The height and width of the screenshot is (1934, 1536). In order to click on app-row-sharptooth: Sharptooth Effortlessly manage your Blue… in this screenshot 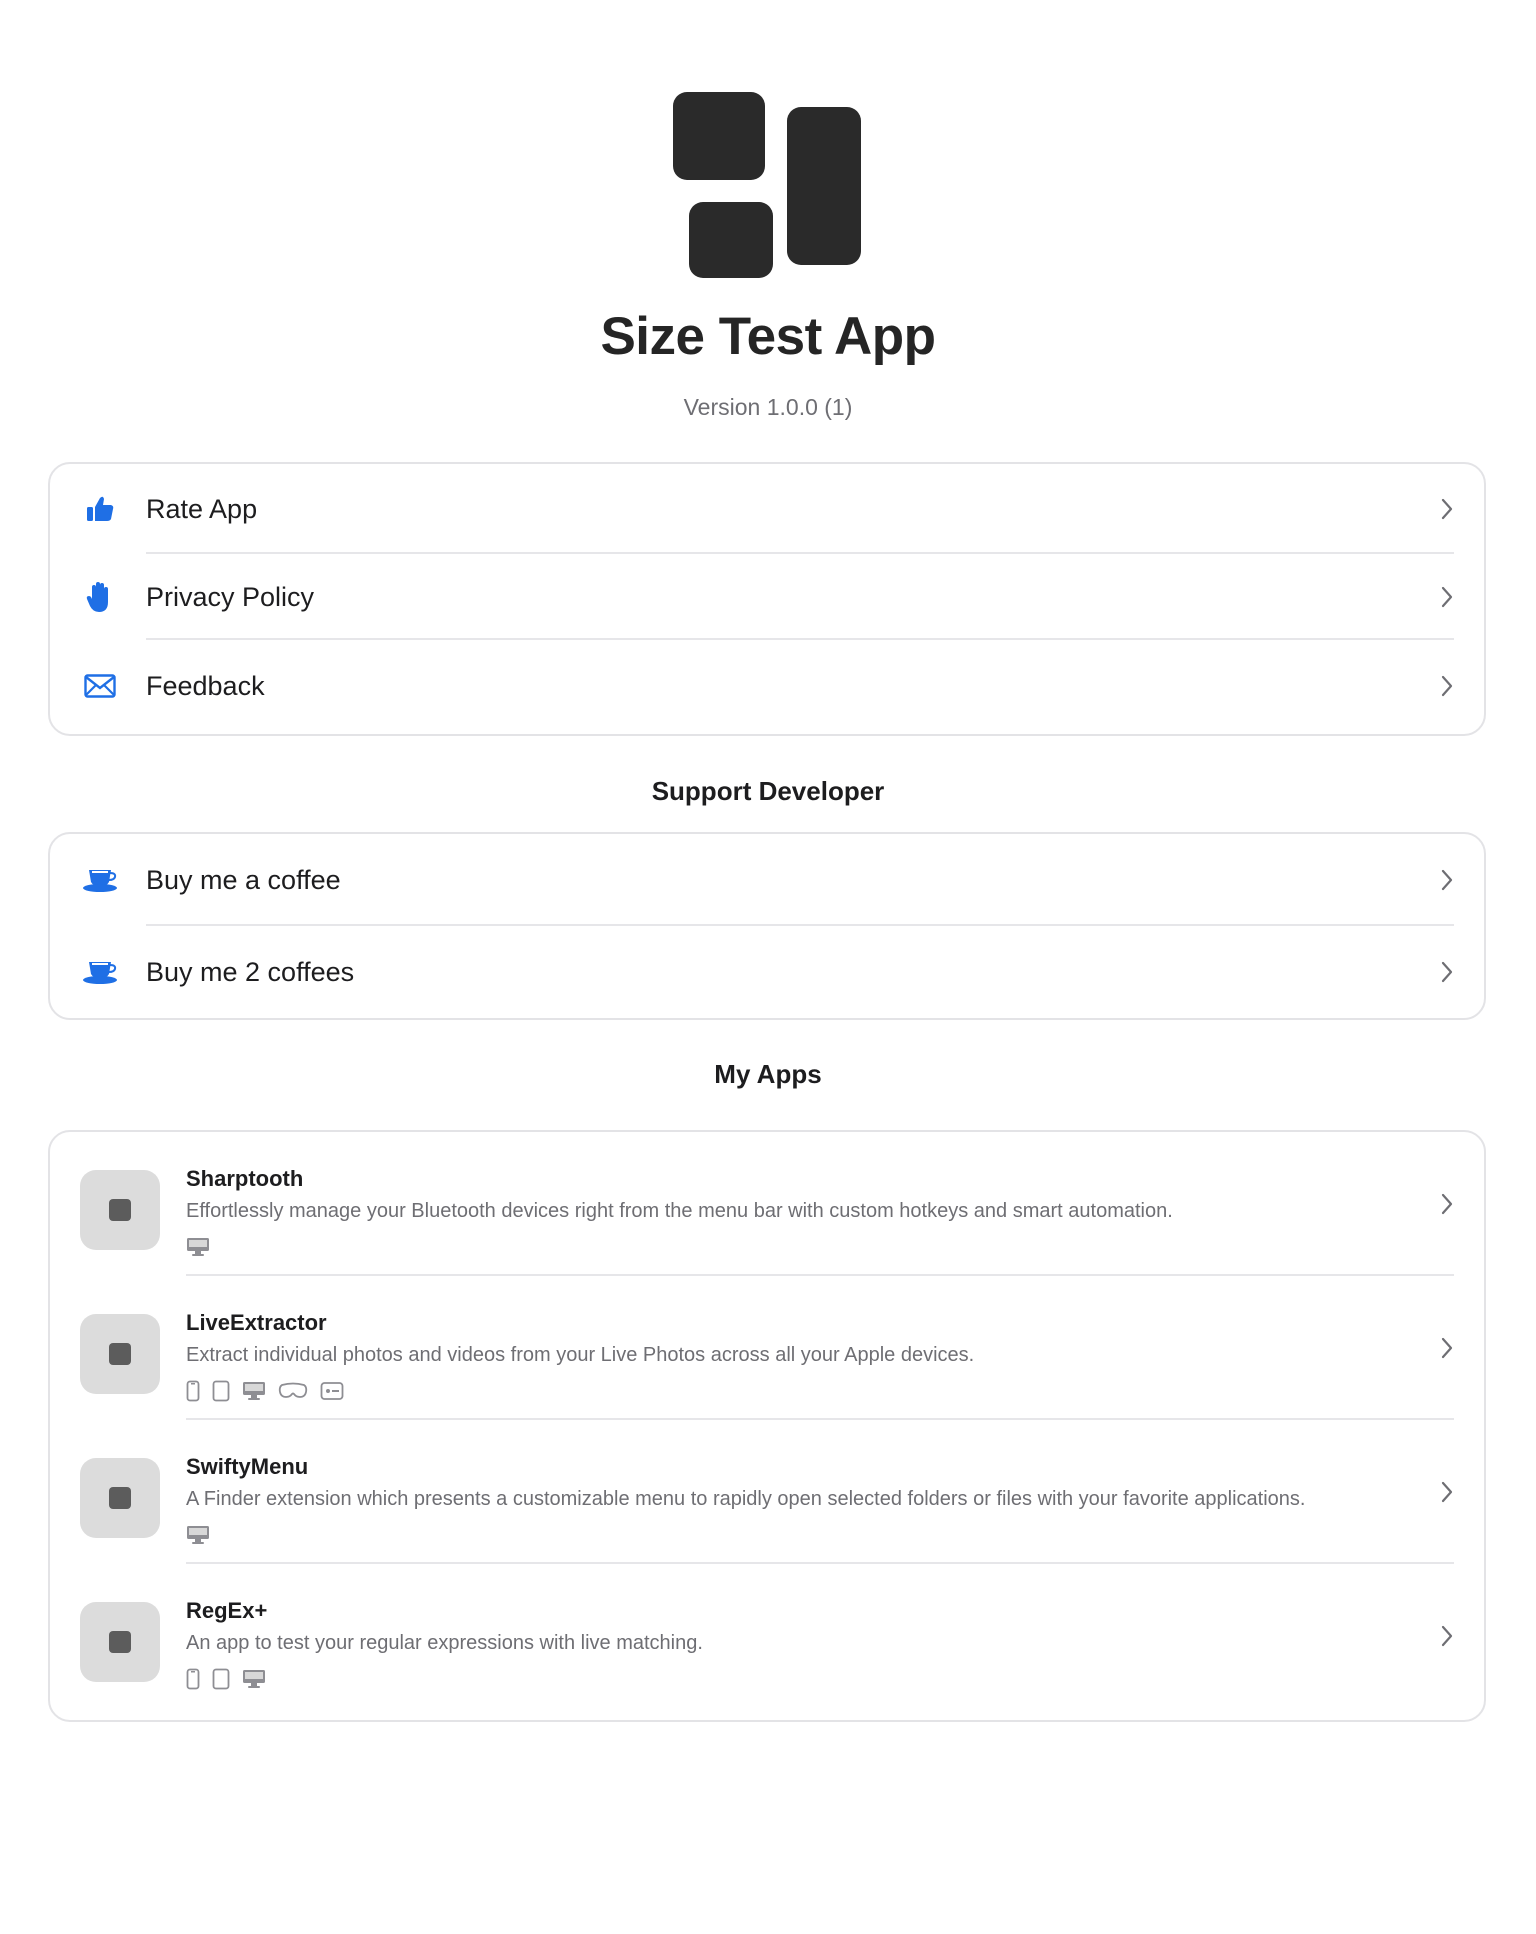, I will do `click(767, 1204)`.